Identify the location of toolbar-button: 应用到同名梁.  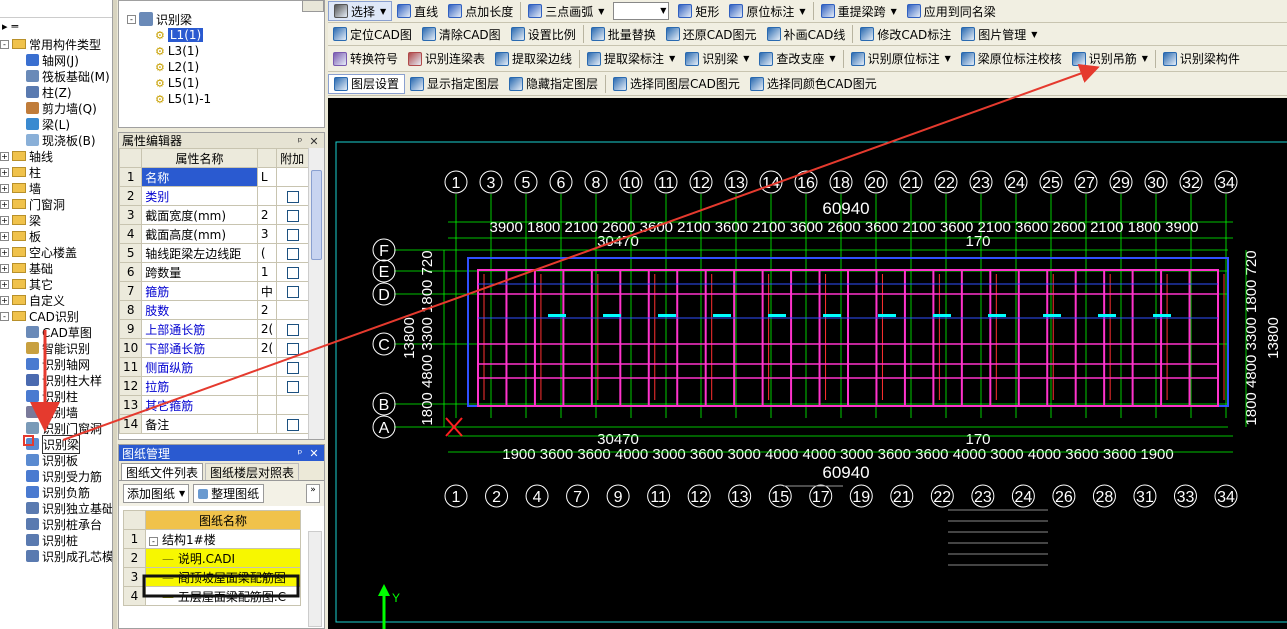
(951, 11).